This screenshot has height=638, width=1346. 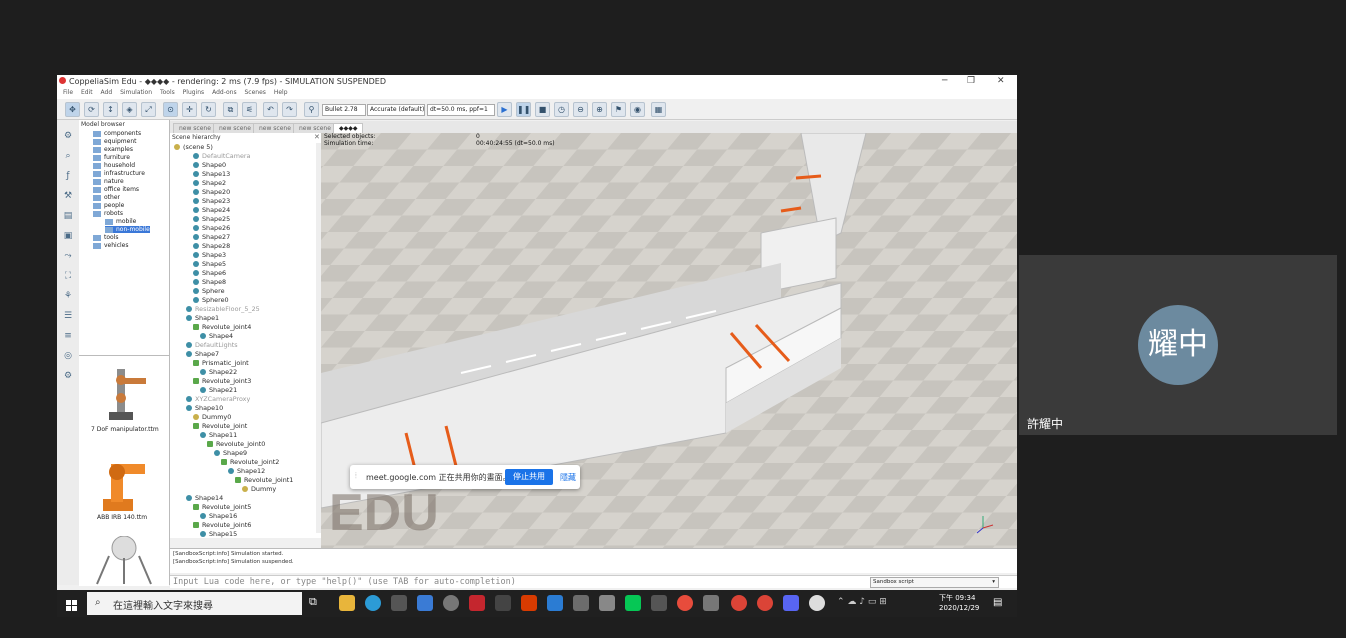 What do you see at coordinates (202, 318) in the screenshot?
I see `hierarchy-item: Shape1` at bounding box center [202, 318].